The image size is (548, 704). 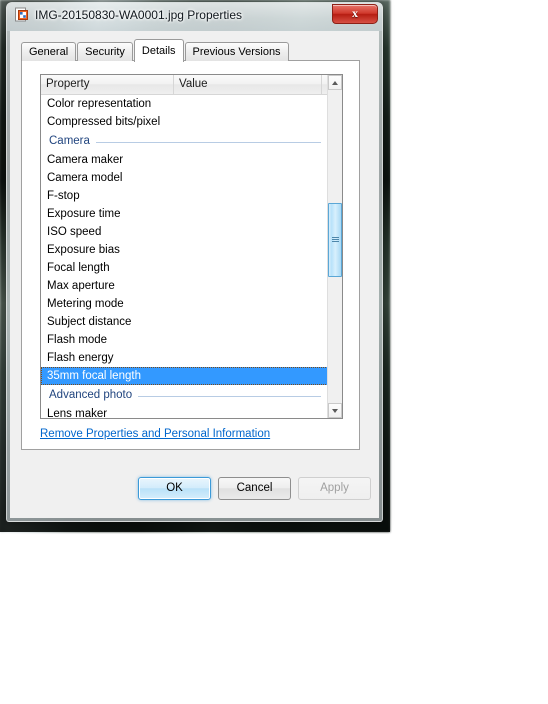 What do you see at coordinates (334, 488) in the screenshot?
I see `apply-button: Apply` at bounding box center [334, 488].